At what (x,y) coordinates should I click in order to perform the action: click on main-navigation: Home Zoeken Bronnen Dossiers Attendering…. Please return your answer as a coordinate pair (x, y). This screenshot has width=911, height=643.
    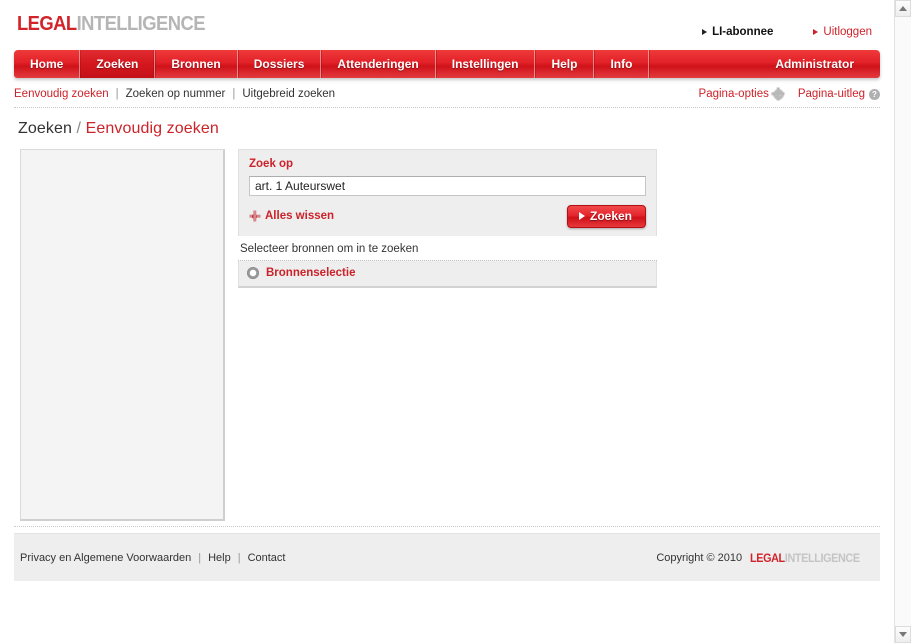
    Looking at the image, I should click on (447, 64).